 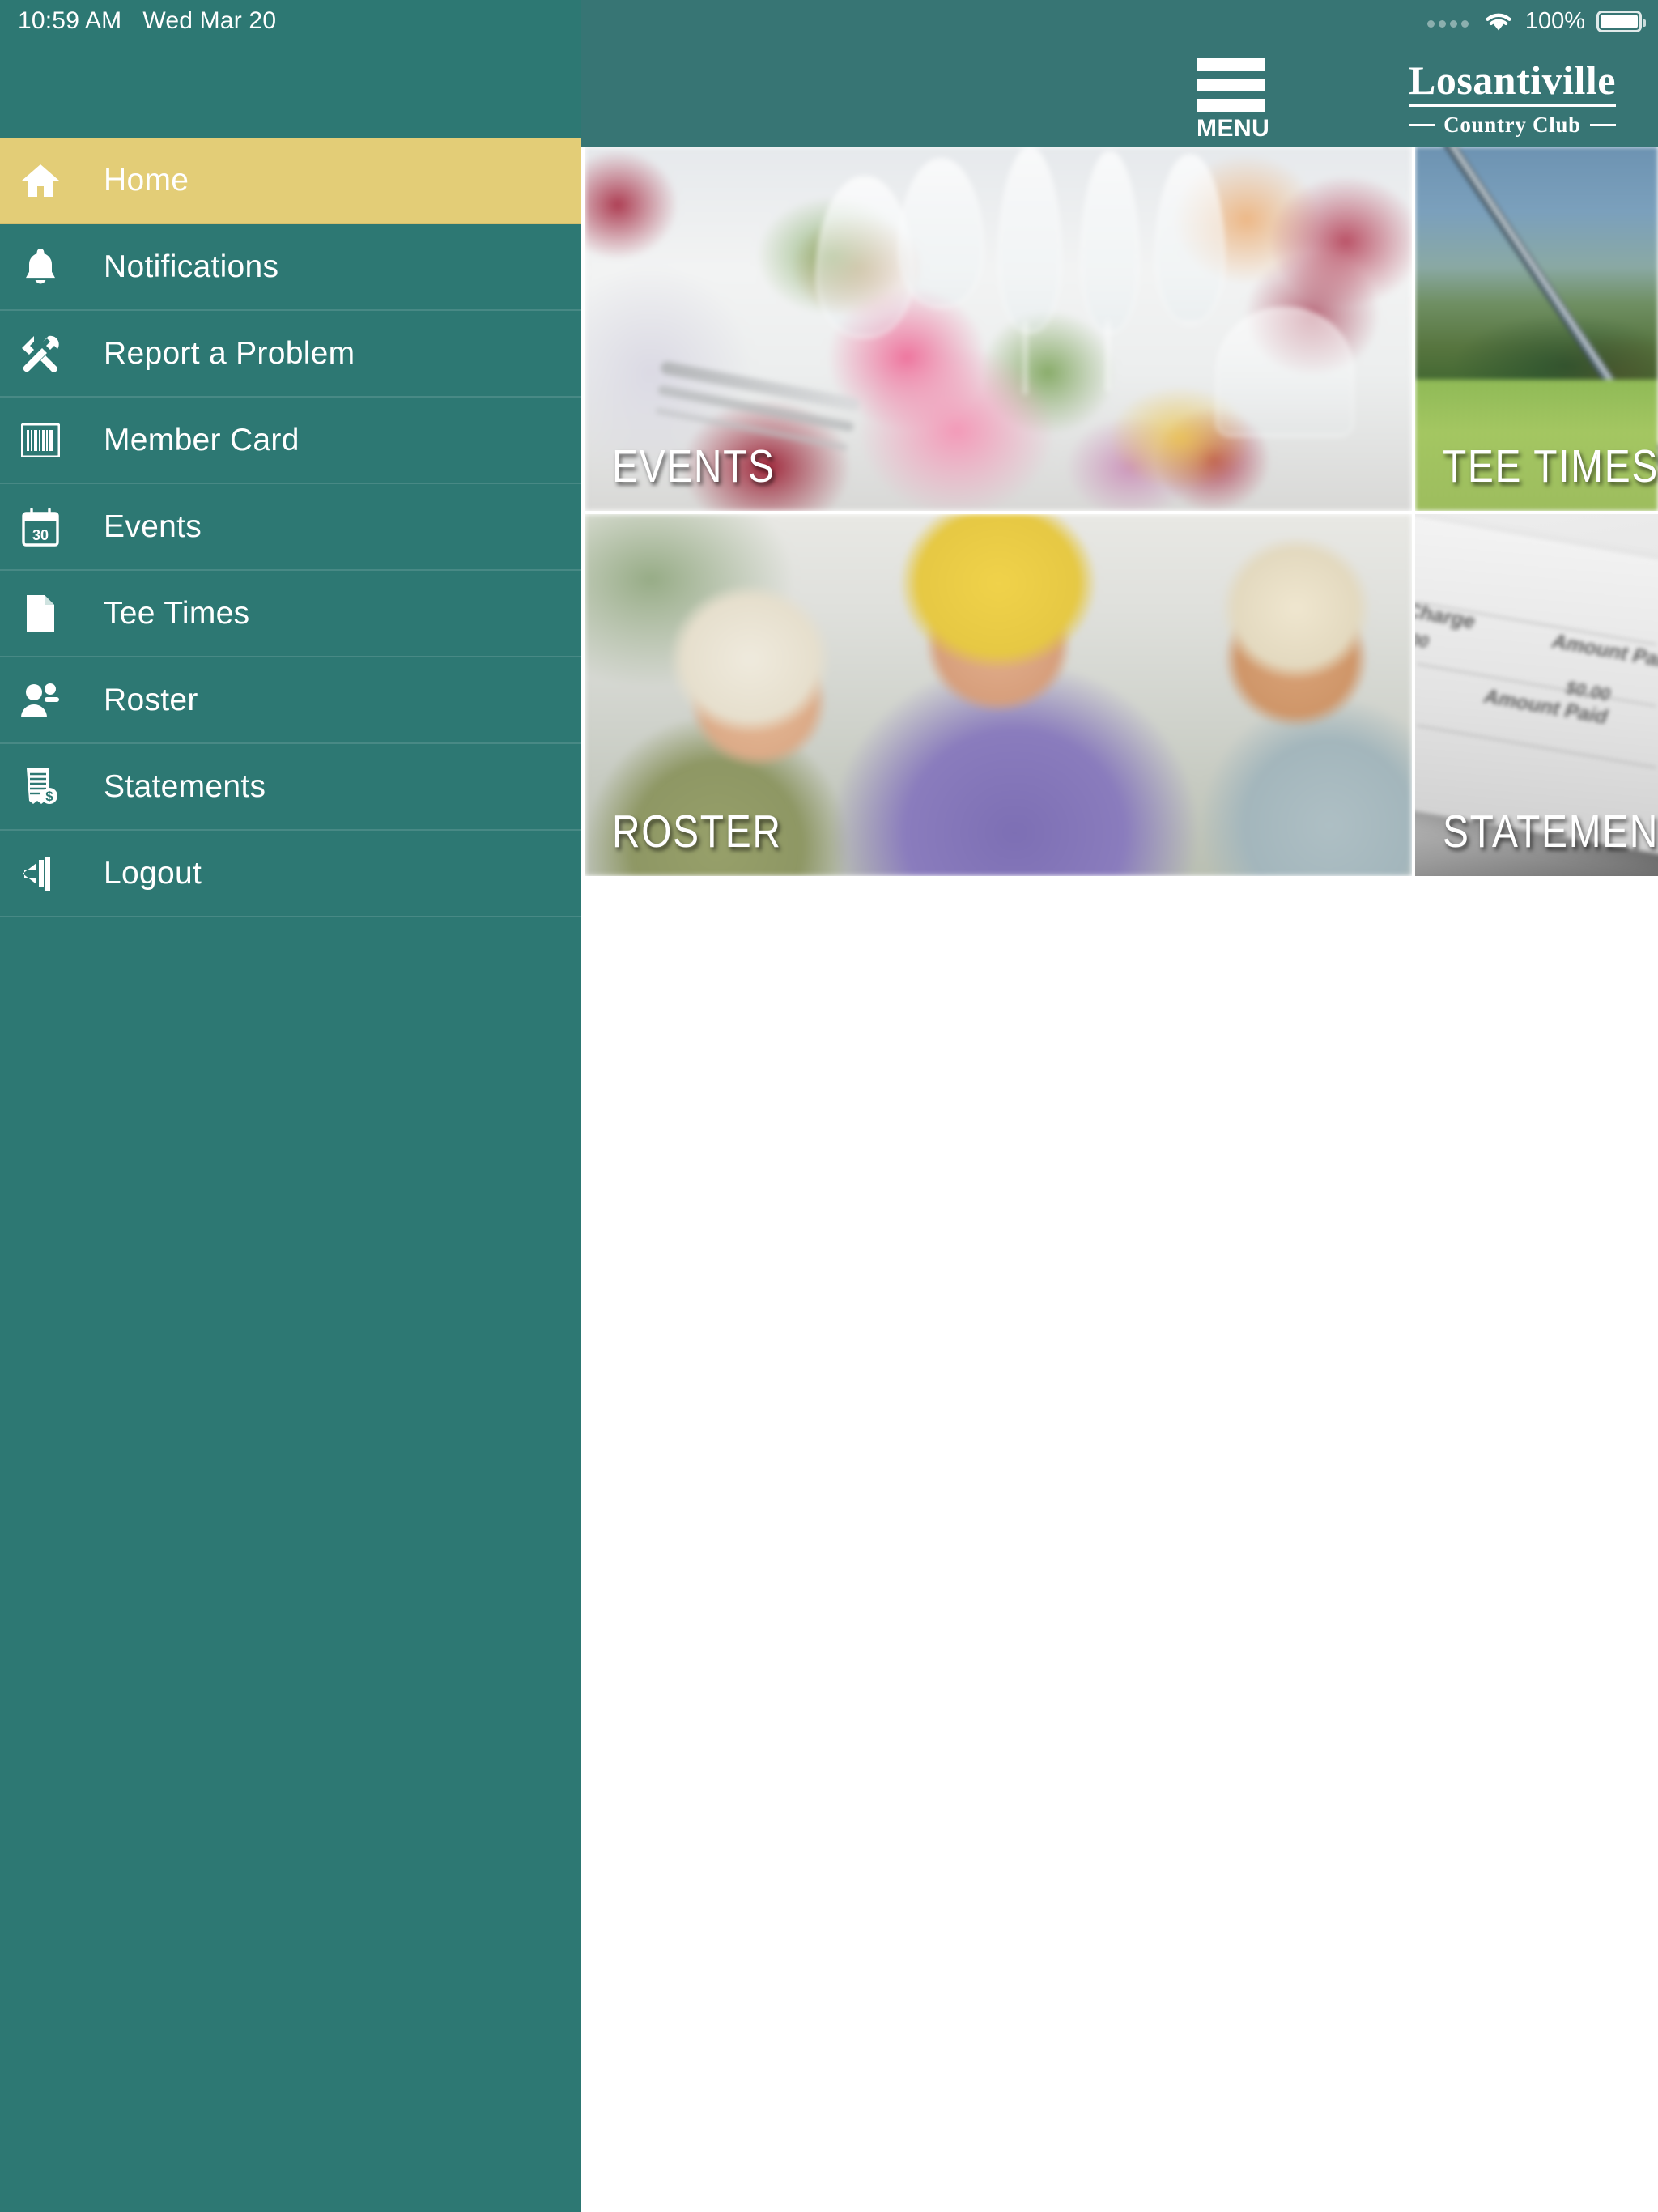 I want to click on wifi-icon, so click(x=1498, y=21).